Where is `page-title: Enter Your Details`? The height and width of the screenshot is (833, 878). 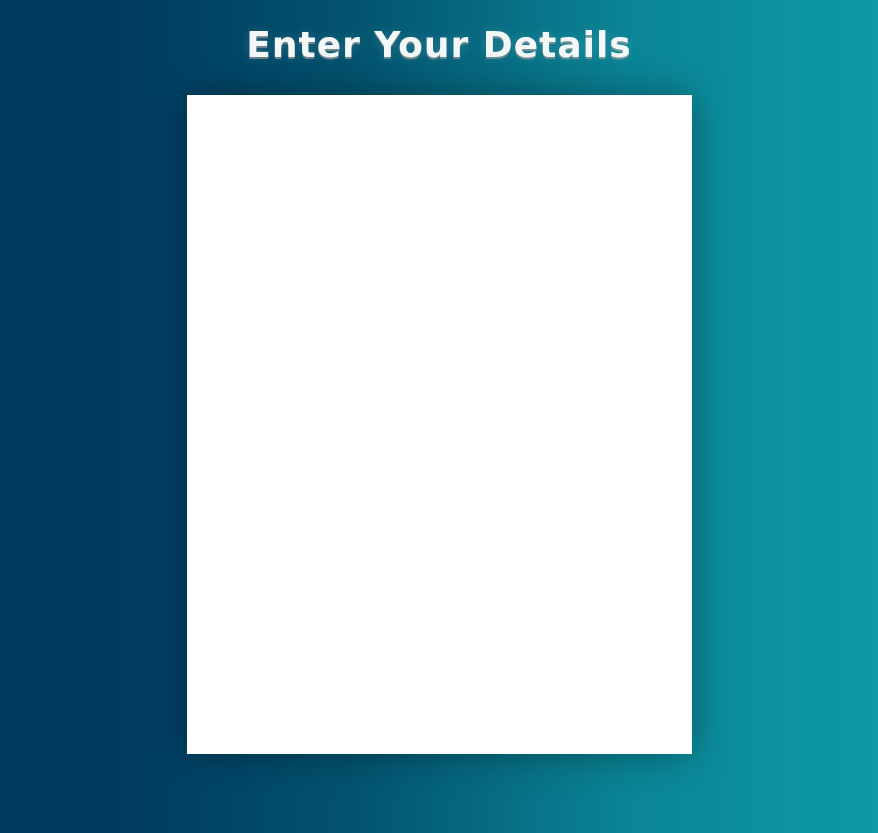
page-title: Enter Your Details is located at coordinates (439, 45).